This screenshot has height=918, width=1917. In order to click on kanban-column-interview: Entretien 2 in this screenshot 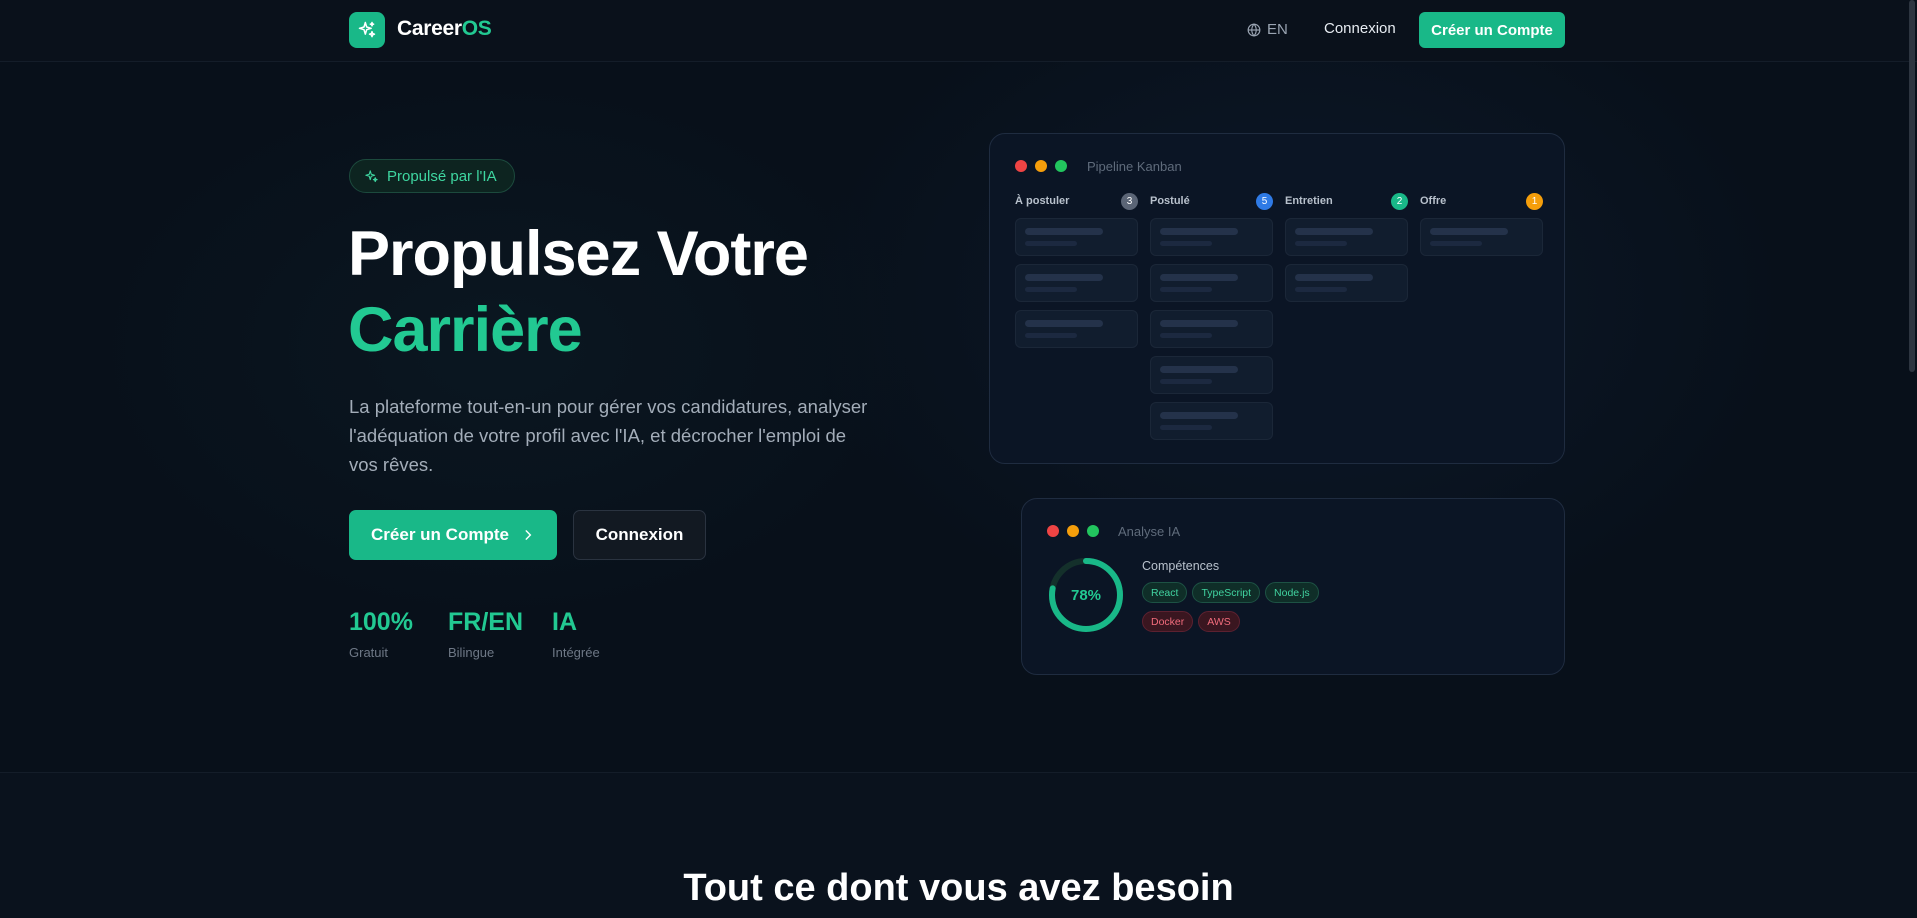, I will do `click(1346, 247)`.